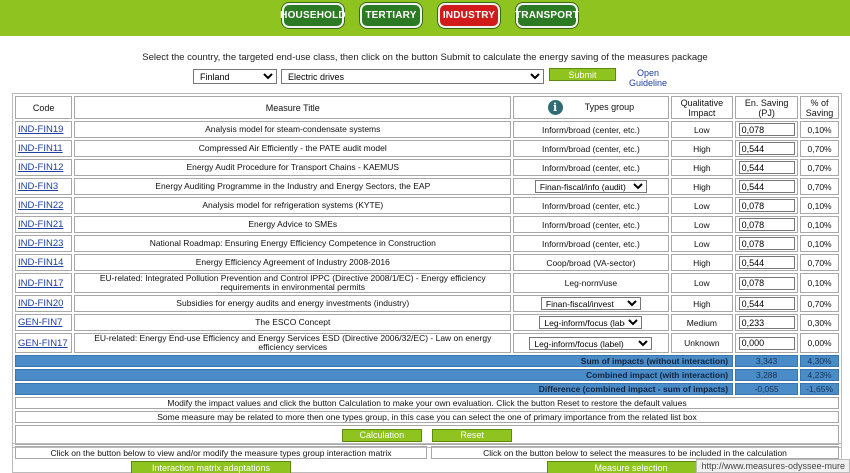  What do you see at coordinates (293, 107) in the screenshot?
I see `header-measure-title: Measure Title` at bounding box center [293, 107].